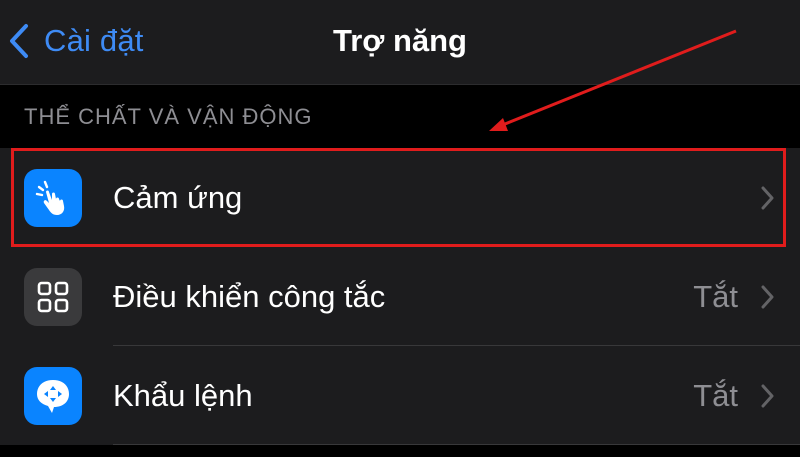 This screenshot has height=457, width=800. Describe the element at coordinates (53, 395) in the screenshot. I see `voice-control-icon` at that location.